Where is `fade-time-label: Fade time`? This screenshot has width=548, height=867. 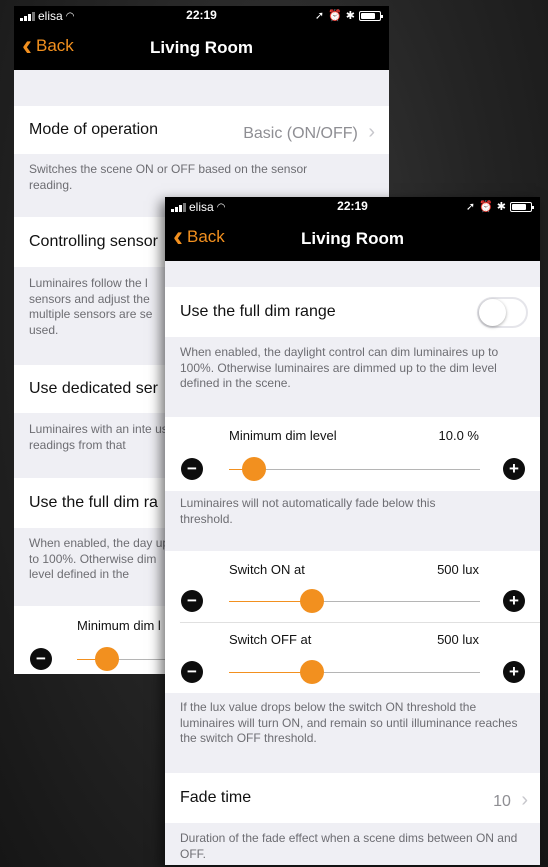 fade-time-label: Fade time is located at coordinates (216, 797).